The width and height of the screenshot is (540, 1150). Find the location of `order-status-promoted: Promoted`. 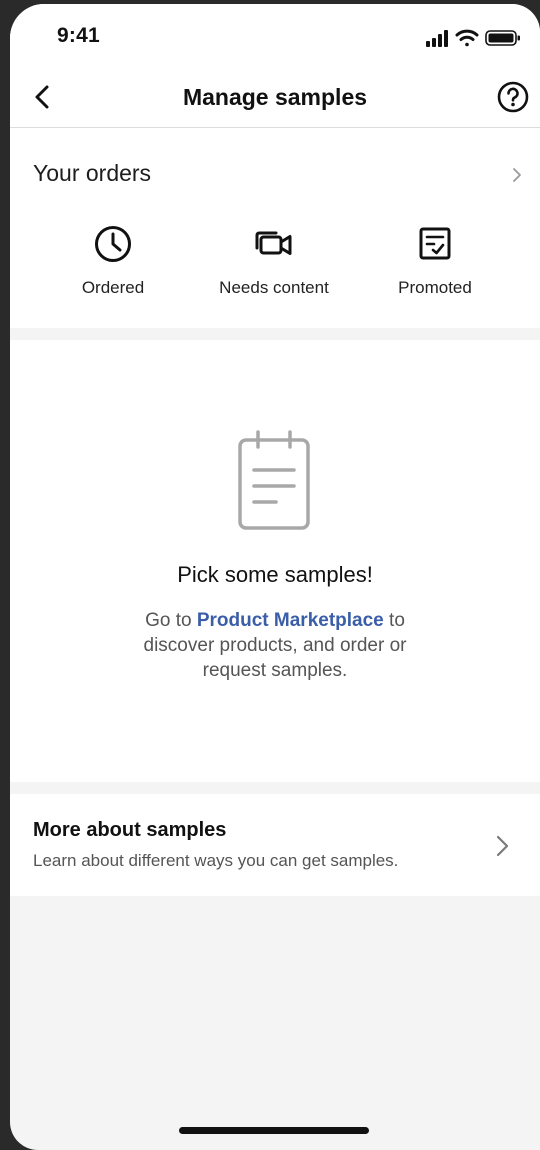

order-status-promoted: Promoted is located at coordinates (435, 260).